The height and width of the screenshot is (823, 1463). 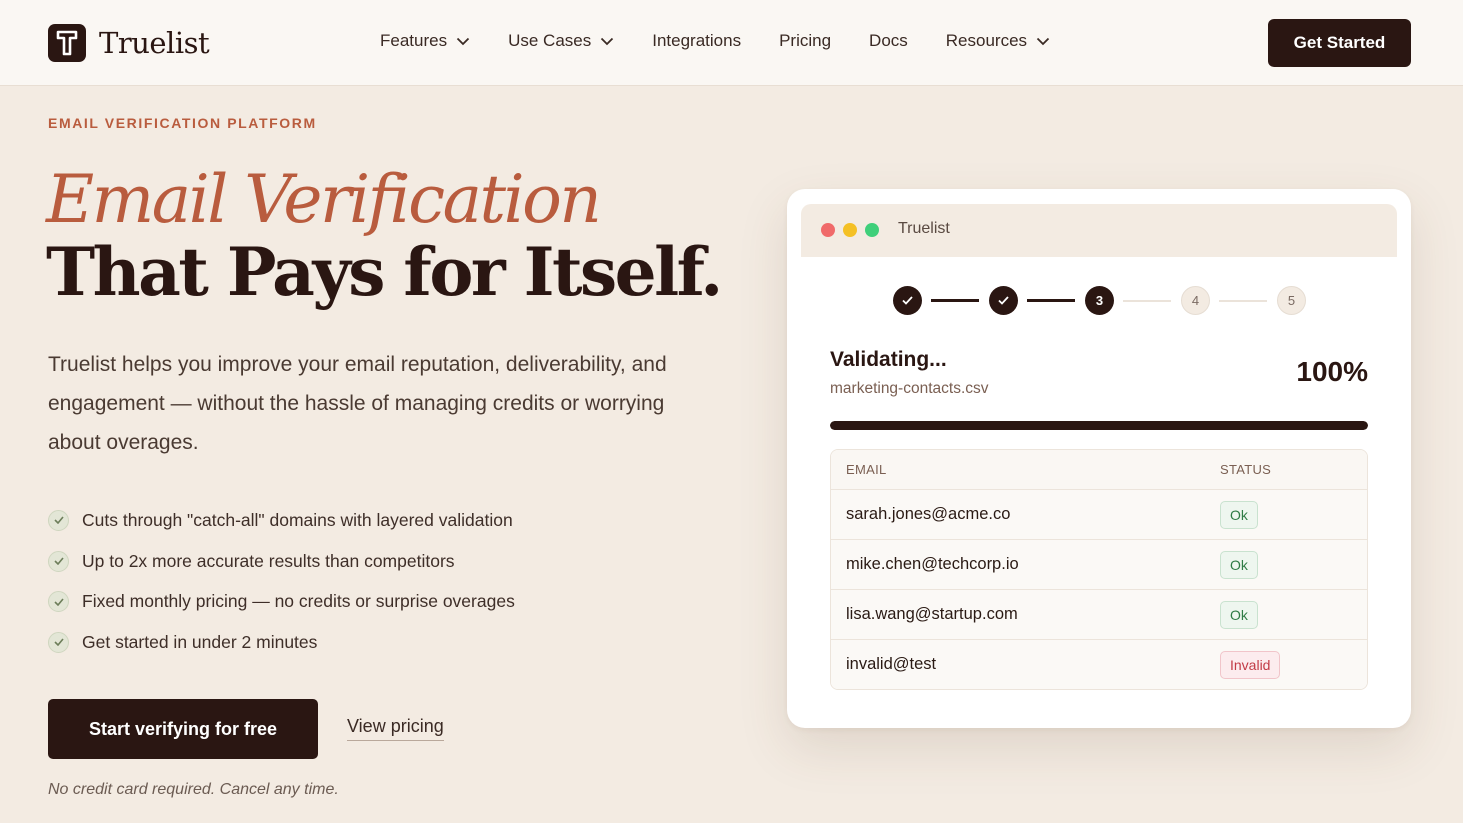 What do you see at coordinates (866, 469) in the screenshot?
I see `column-header-email: EMAIL` at bounding box center [866, 469].